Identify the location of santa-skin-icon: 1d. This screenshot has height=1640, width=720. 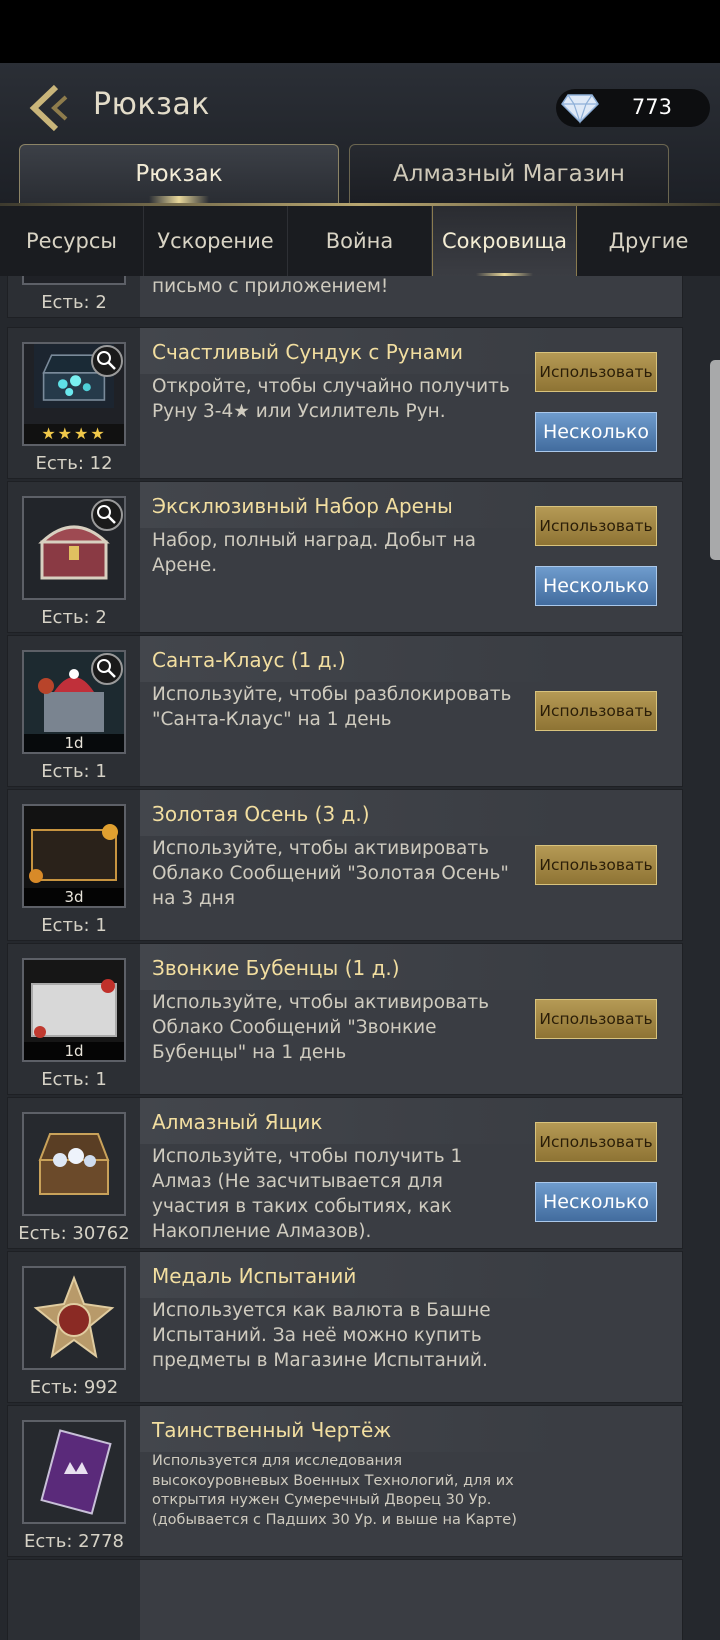
(74, 702).